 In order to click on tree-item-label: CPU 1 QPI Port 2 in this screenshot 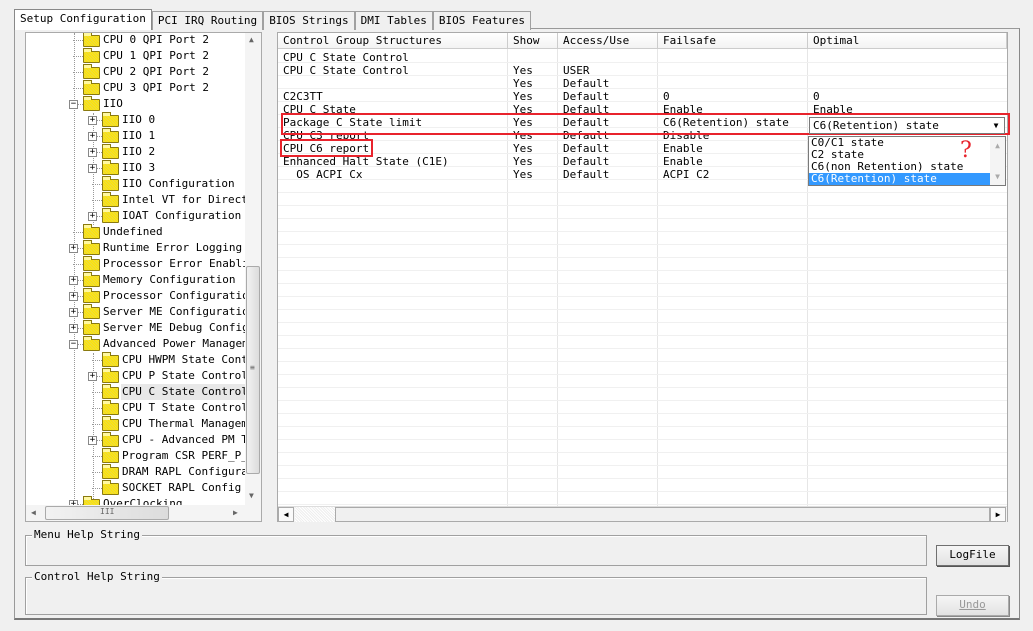, I will do `click(156, 55)`.